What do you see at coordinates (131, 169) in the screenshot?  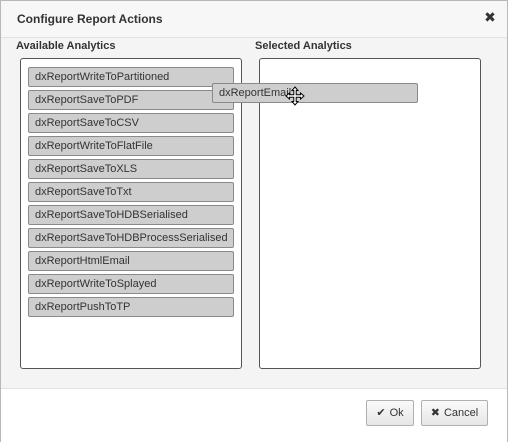 I see `list-item: dxReportSaveToXLS` at bounding box center [131, 169].